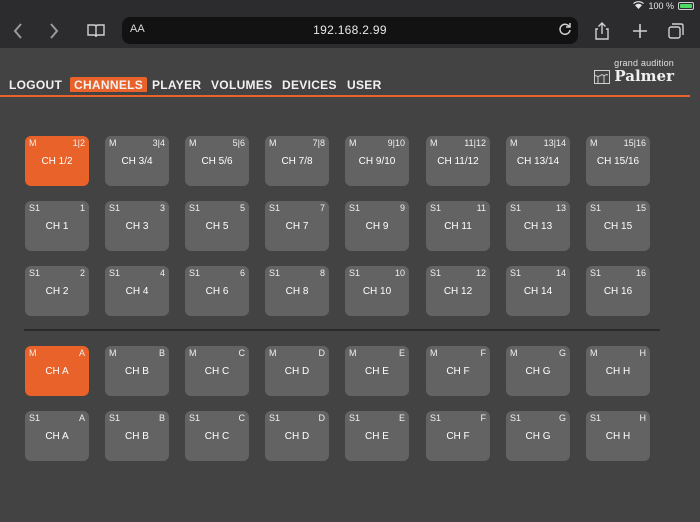  Describe the element at coordinates (137, 226) in the screenshot. I see `channel-tile: S1 3 CH 3` at that location.